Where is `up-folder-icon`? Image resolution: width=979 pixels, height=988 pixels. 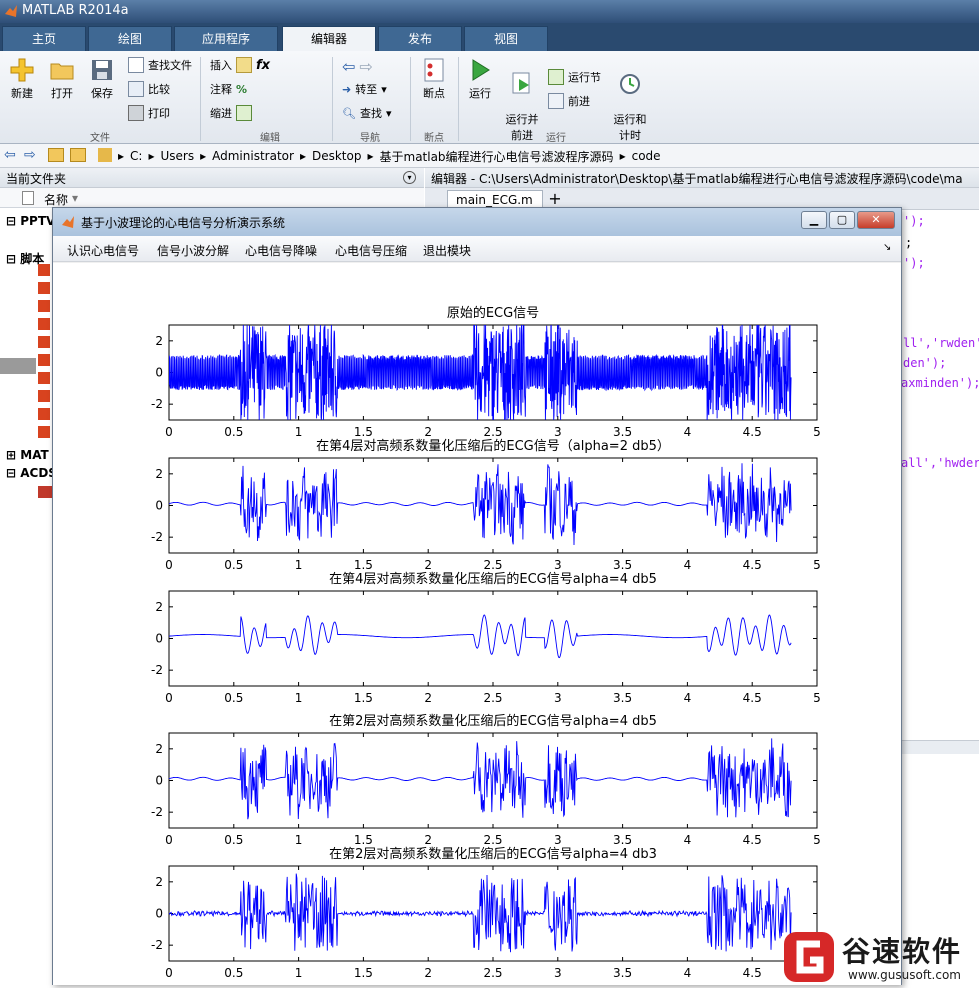 up-folder-icon is located at coordinates (56, 155).